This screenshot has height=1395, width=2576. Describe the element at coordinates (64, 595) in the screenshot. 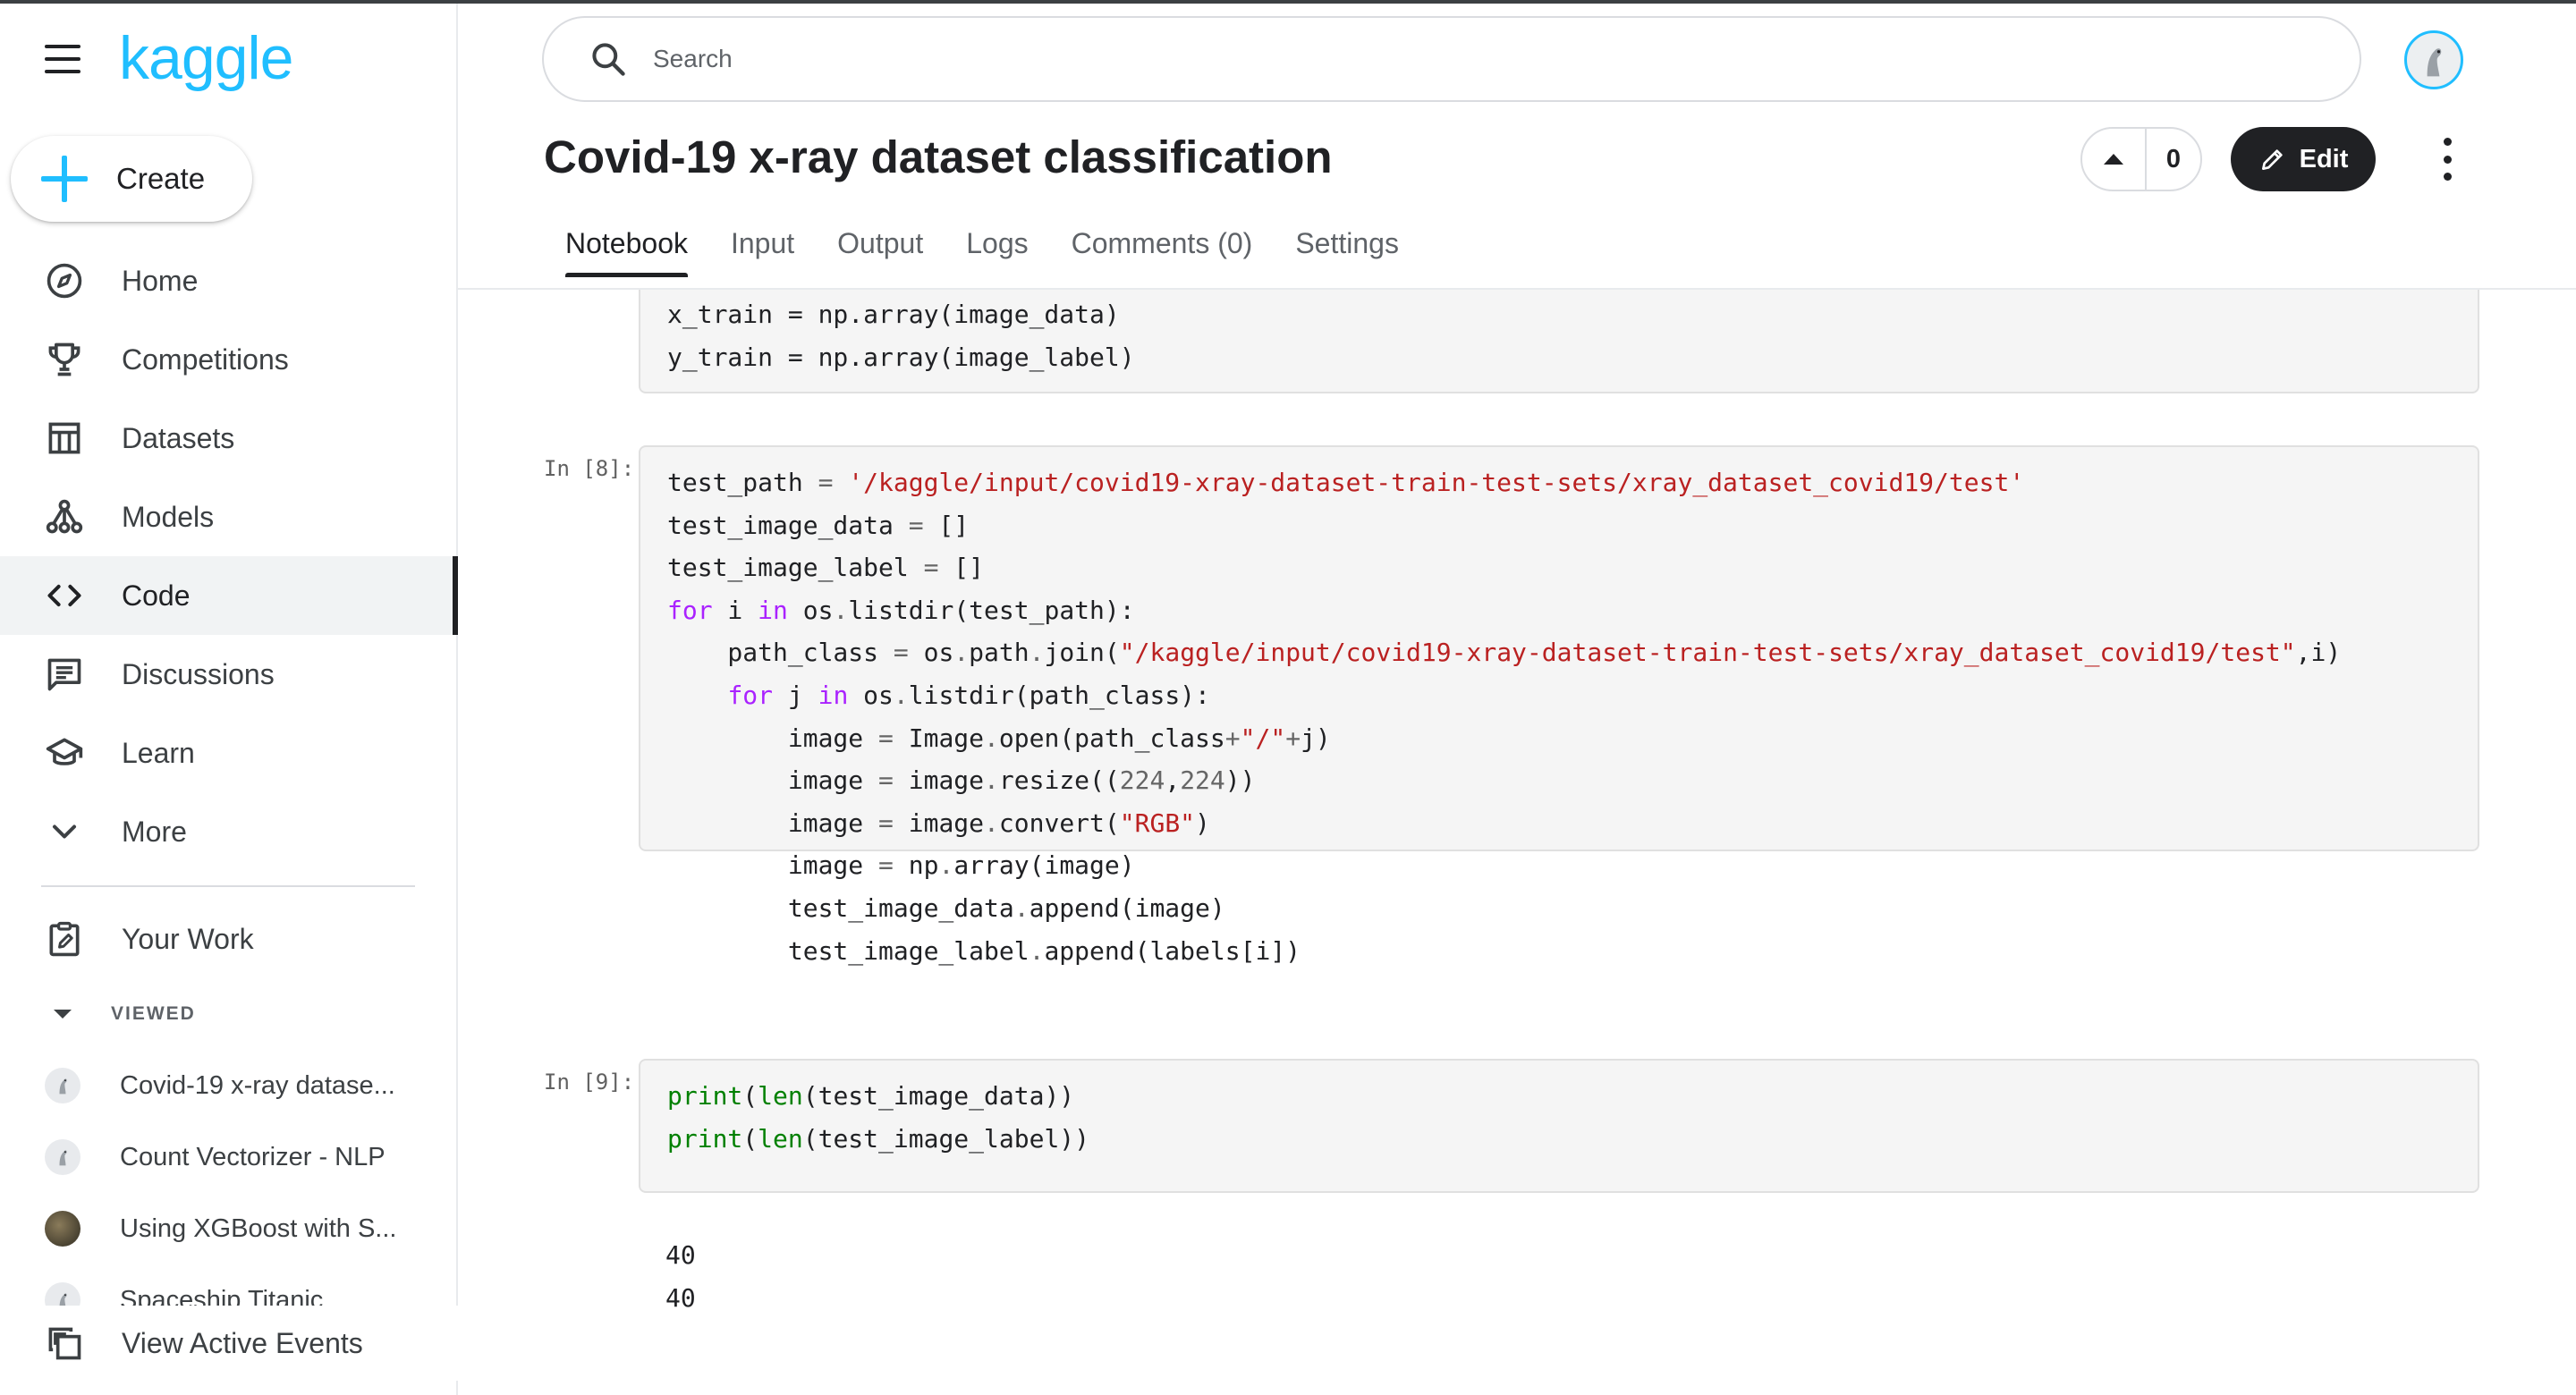

I see `code-icon` at that location.